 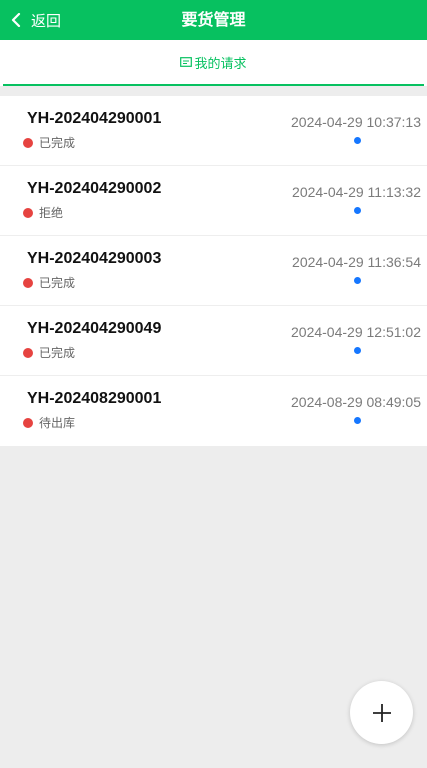 I want to click on status-text: 待出库, so click(x=57, y=423).